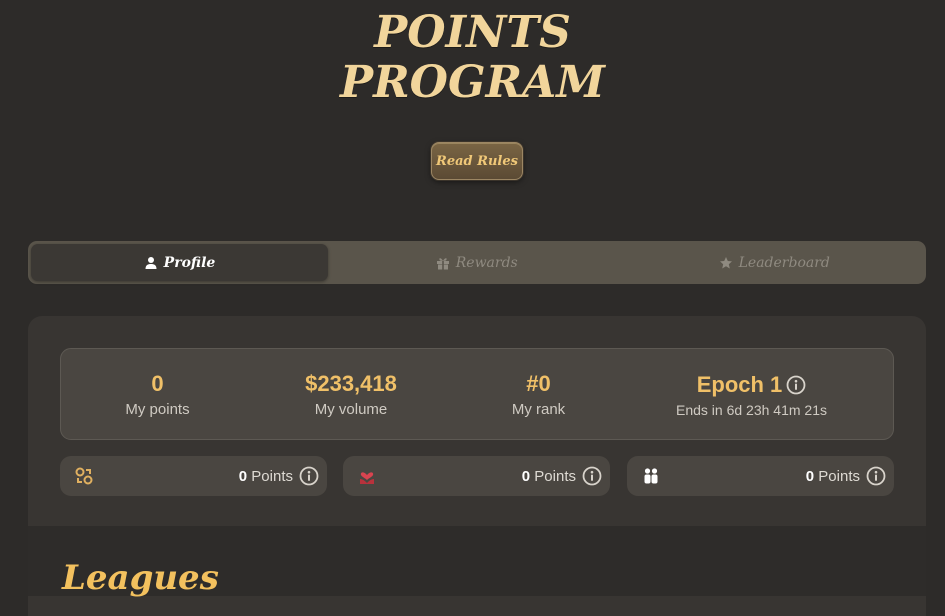 This screenshot has width=945, height=616. I want to click on trading-points-unit: Points, so click(272, 476).